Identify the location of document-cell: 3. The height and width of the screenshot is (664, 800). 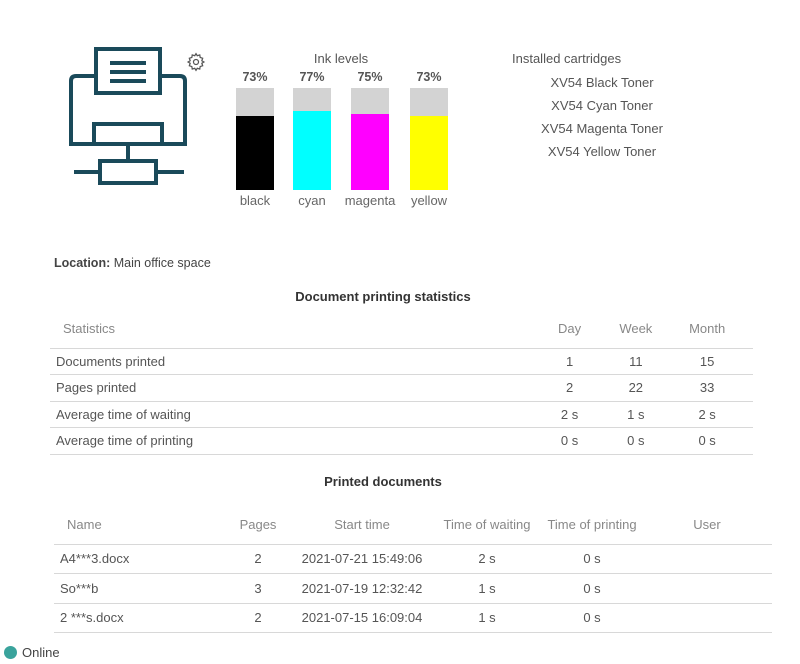
(258, 588).